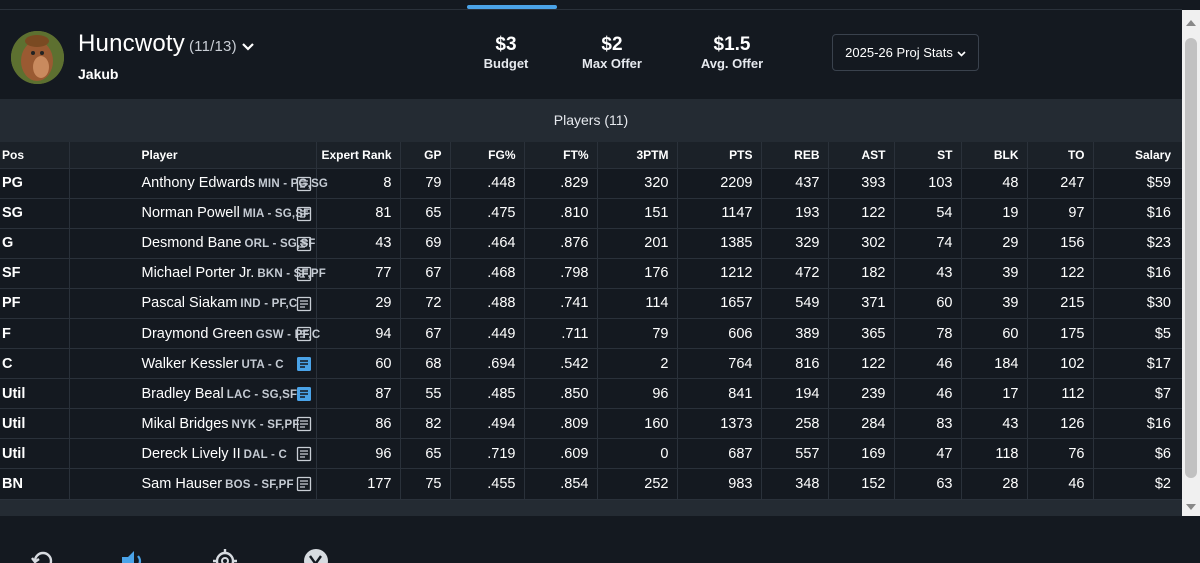 The image size is (1200, 563). I want to click on pts-cell: 764, so click(719, 364).